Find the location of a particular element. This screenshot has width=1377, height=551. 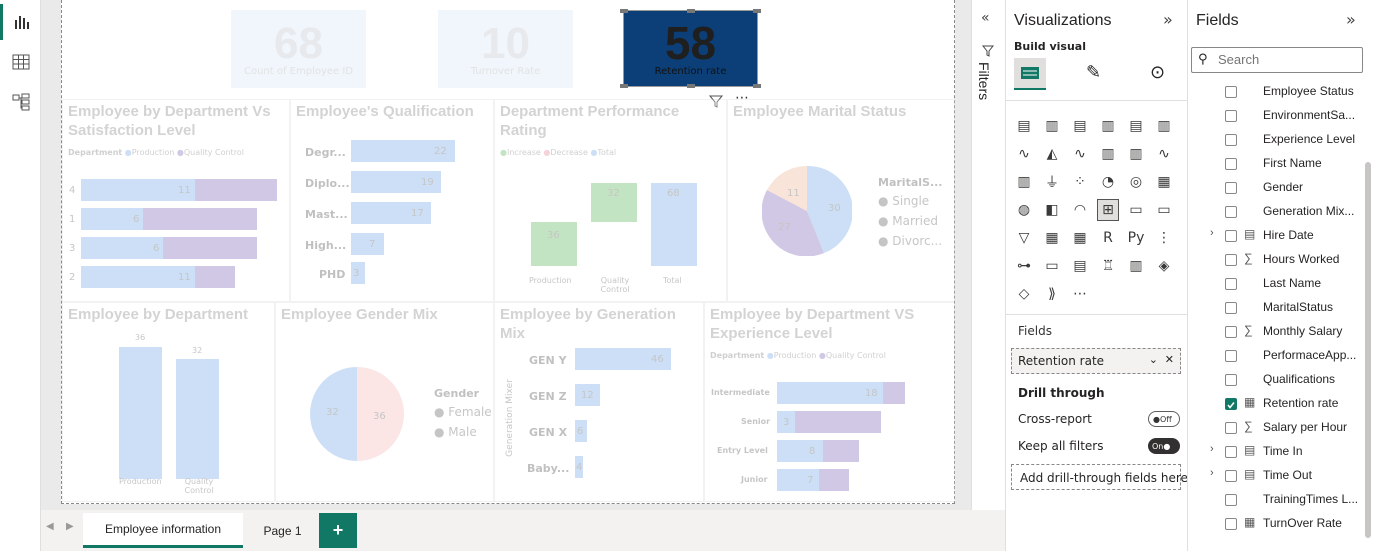

python-visual-icon: Py is located at coordinates (1136, 238).